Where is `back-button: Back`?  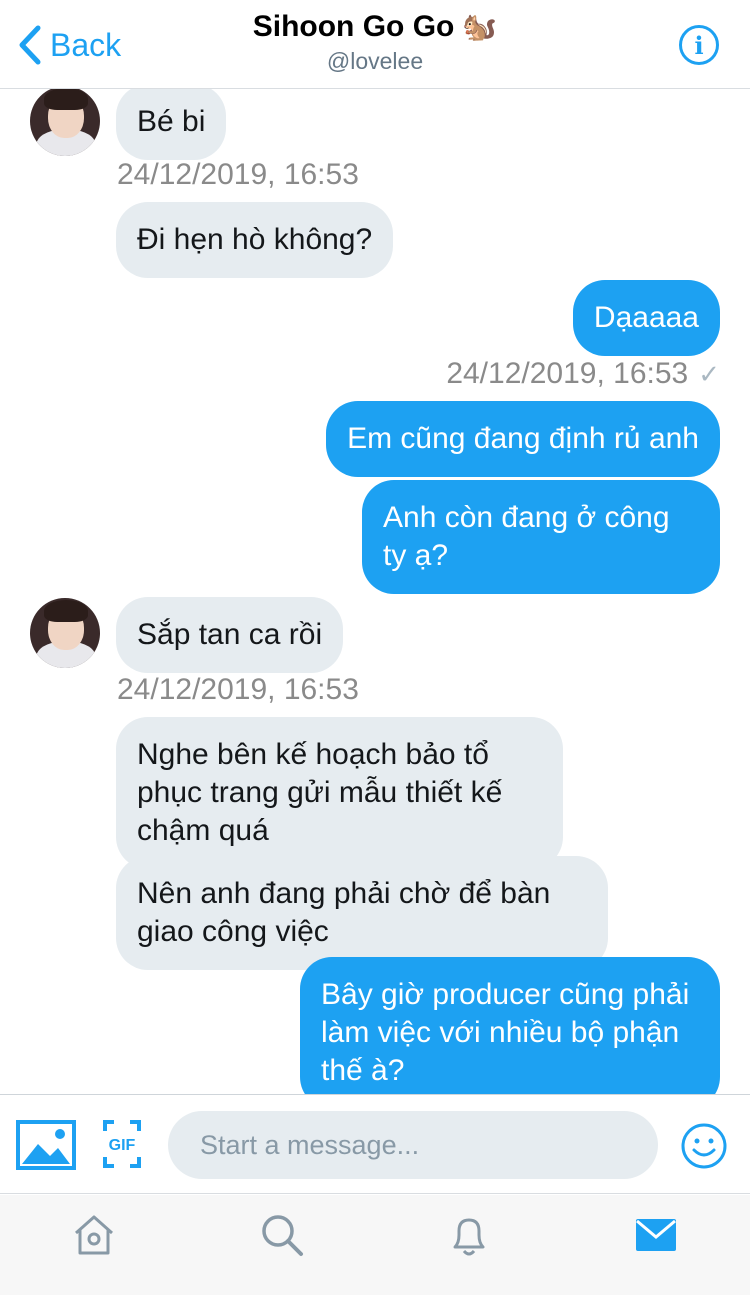
back-button: Back is located at coordinates (68, 45).